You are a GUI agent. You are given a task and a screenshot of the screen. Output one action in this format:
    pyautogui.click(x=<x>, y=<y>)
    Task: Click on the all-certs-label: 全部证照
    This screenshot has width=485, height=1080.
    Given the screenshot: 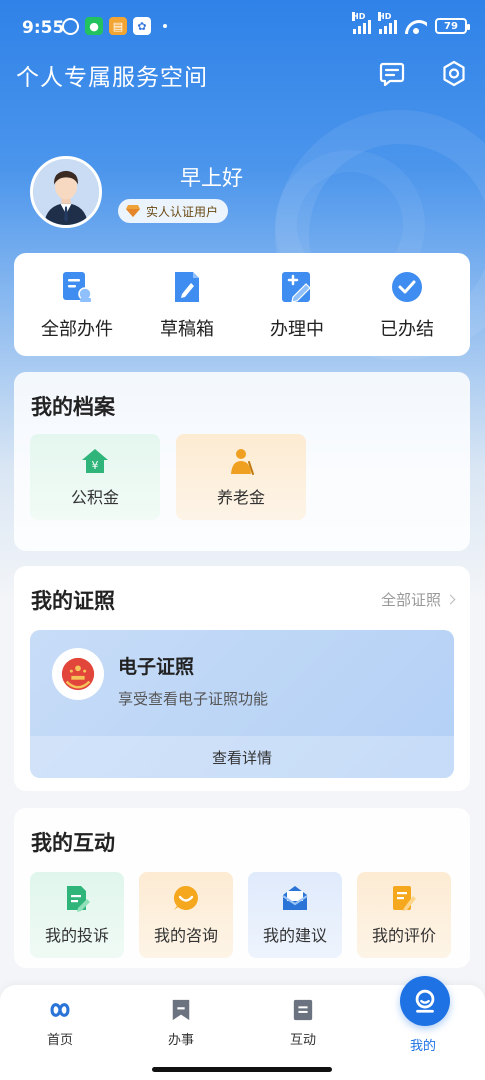 What is the action you would take?
    pyautogui.click(x=410, y=600)
    